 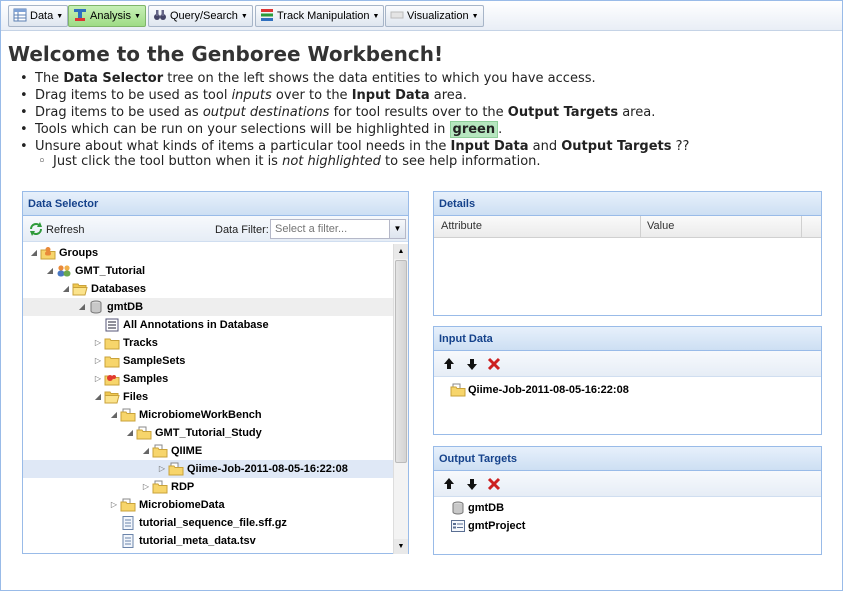 What do you see at coordinates (64, 271) in the screenshot?
I see `group-icon` at bounding box center [64, 271].